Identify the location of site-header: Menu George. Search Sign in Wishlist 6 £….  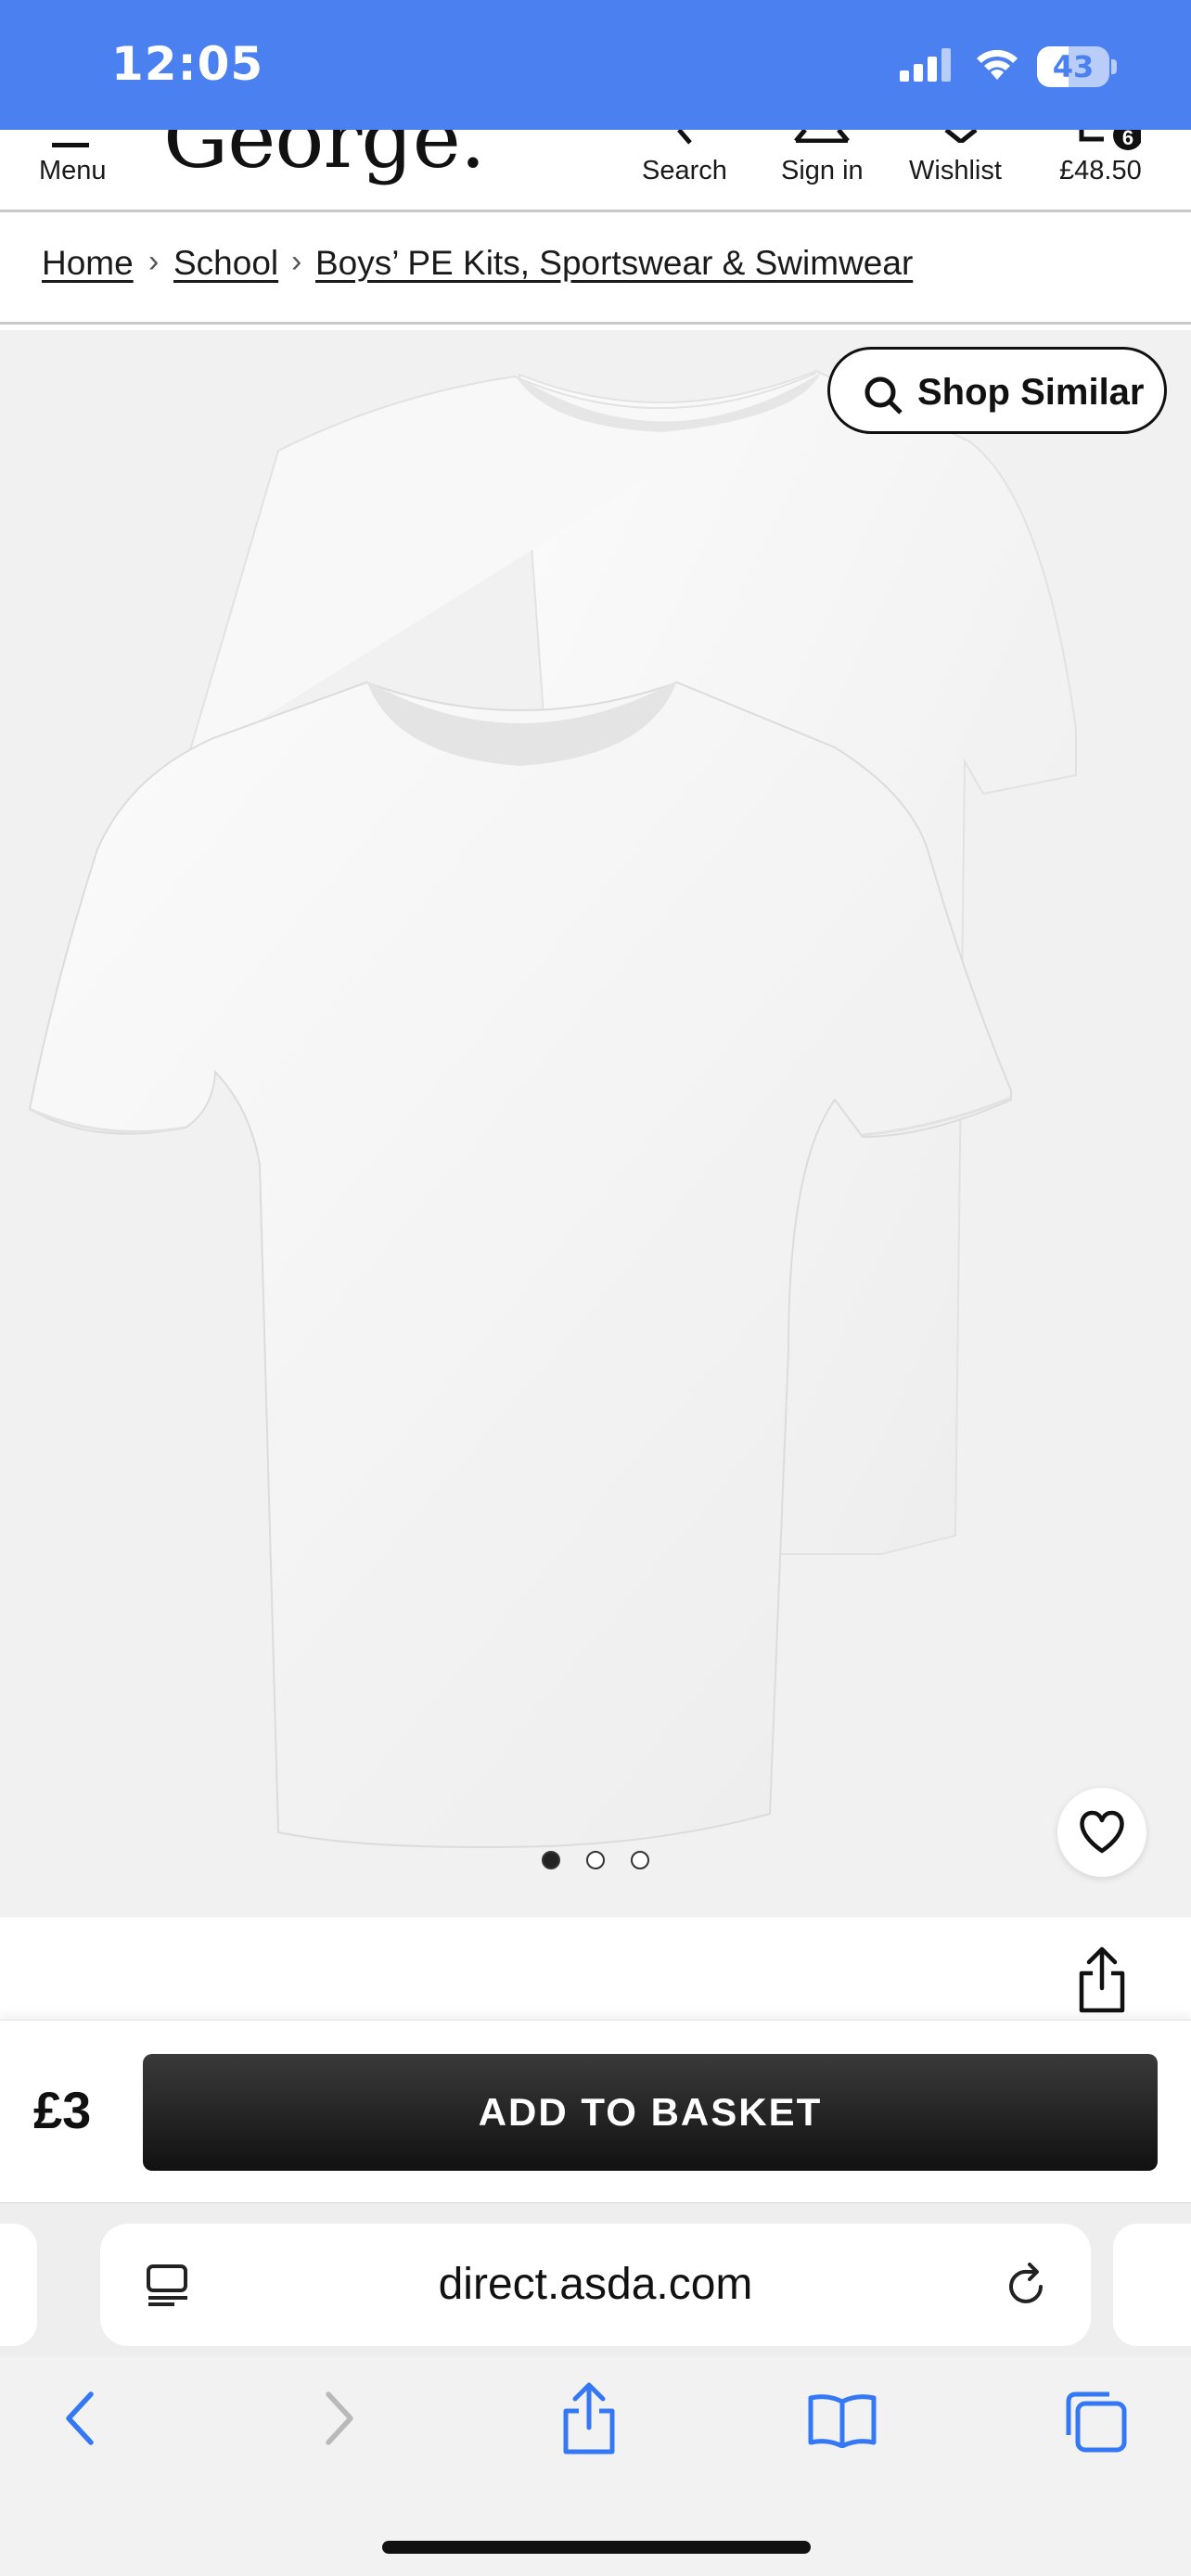
(595, 171).